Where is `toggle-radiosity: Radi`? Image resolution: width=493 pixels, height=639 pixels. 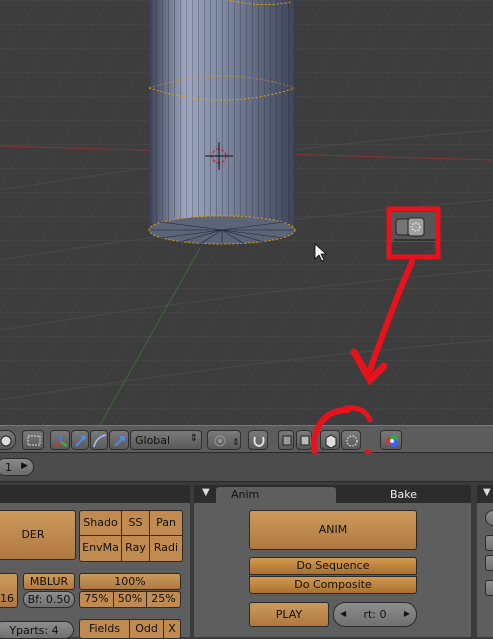 toggle-radiosity: Radi is located at coordinates (166, 548).